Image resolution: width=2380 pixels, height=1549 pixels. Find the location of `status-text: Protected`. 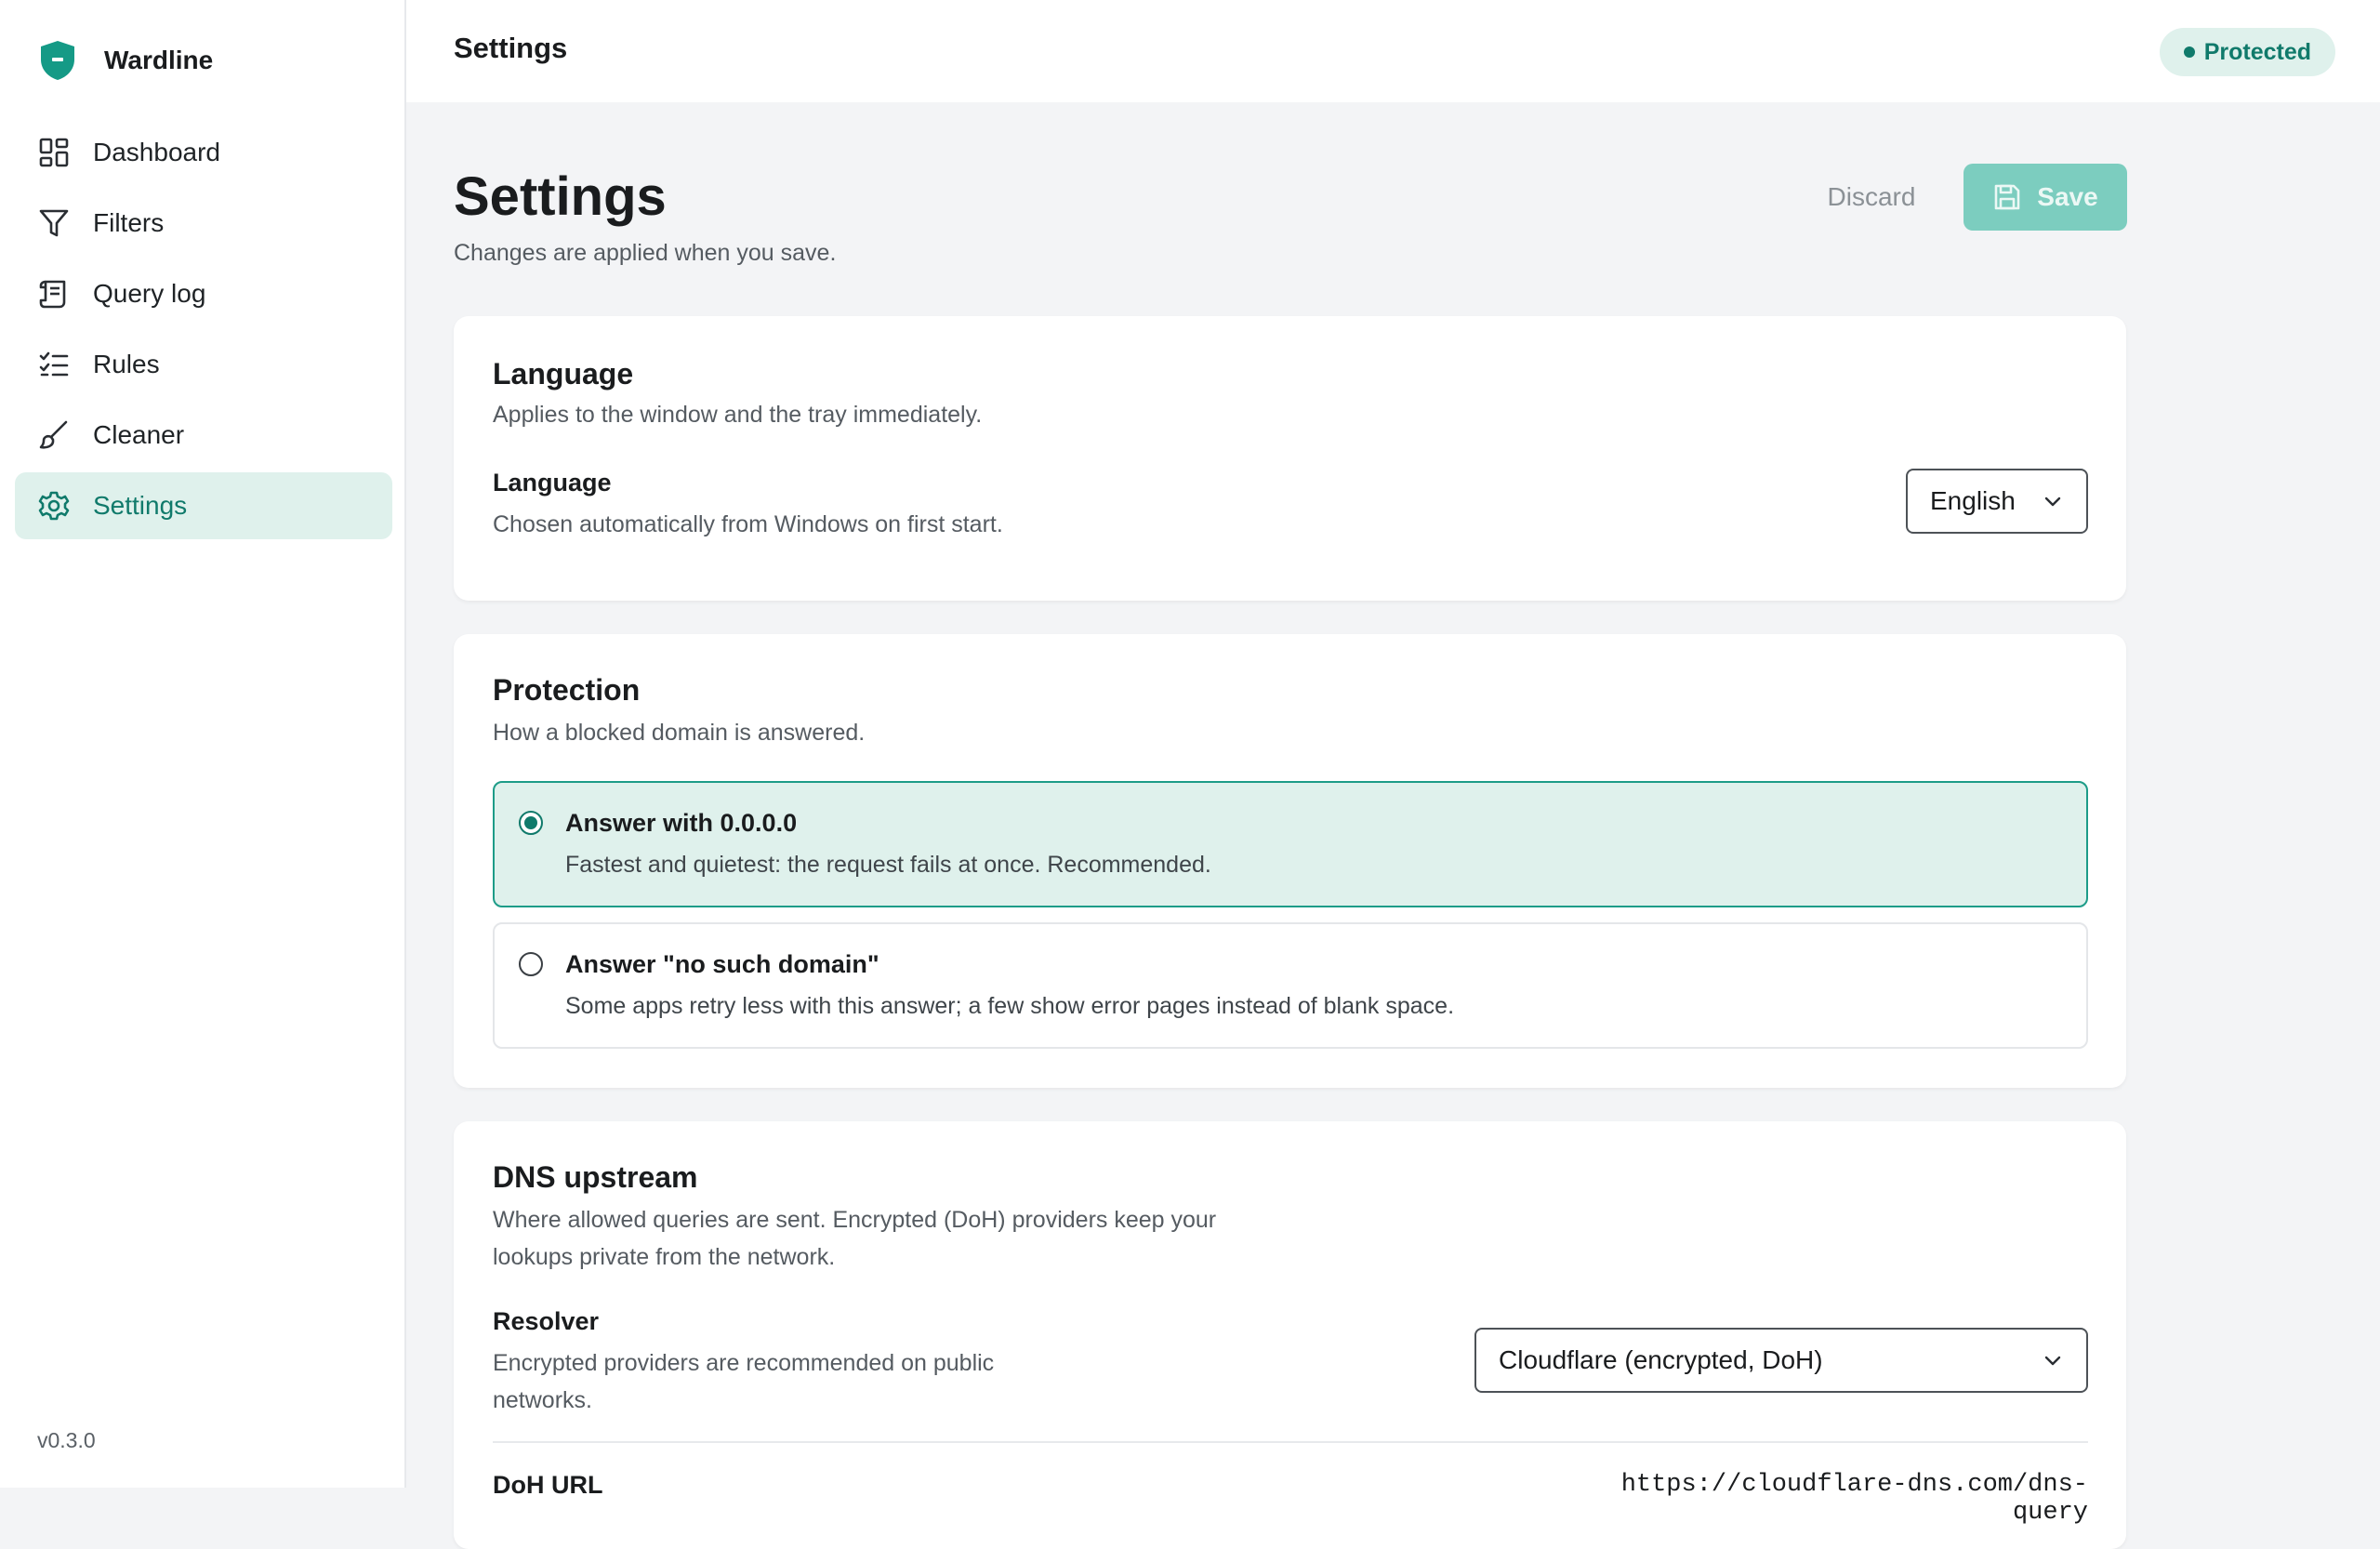

status-text: Protected is located at coordinates (2257, 51).